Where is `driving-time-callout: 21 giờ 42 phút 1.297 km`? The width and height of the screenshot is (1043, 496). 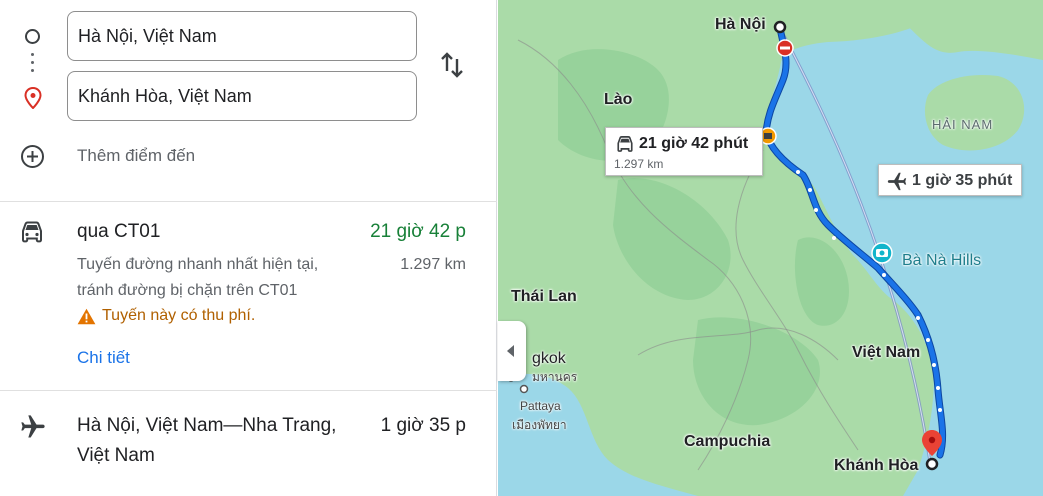 driving-time-callout: 21 giờ 42 phút 1.297 km is located at coordinates (684, 151).